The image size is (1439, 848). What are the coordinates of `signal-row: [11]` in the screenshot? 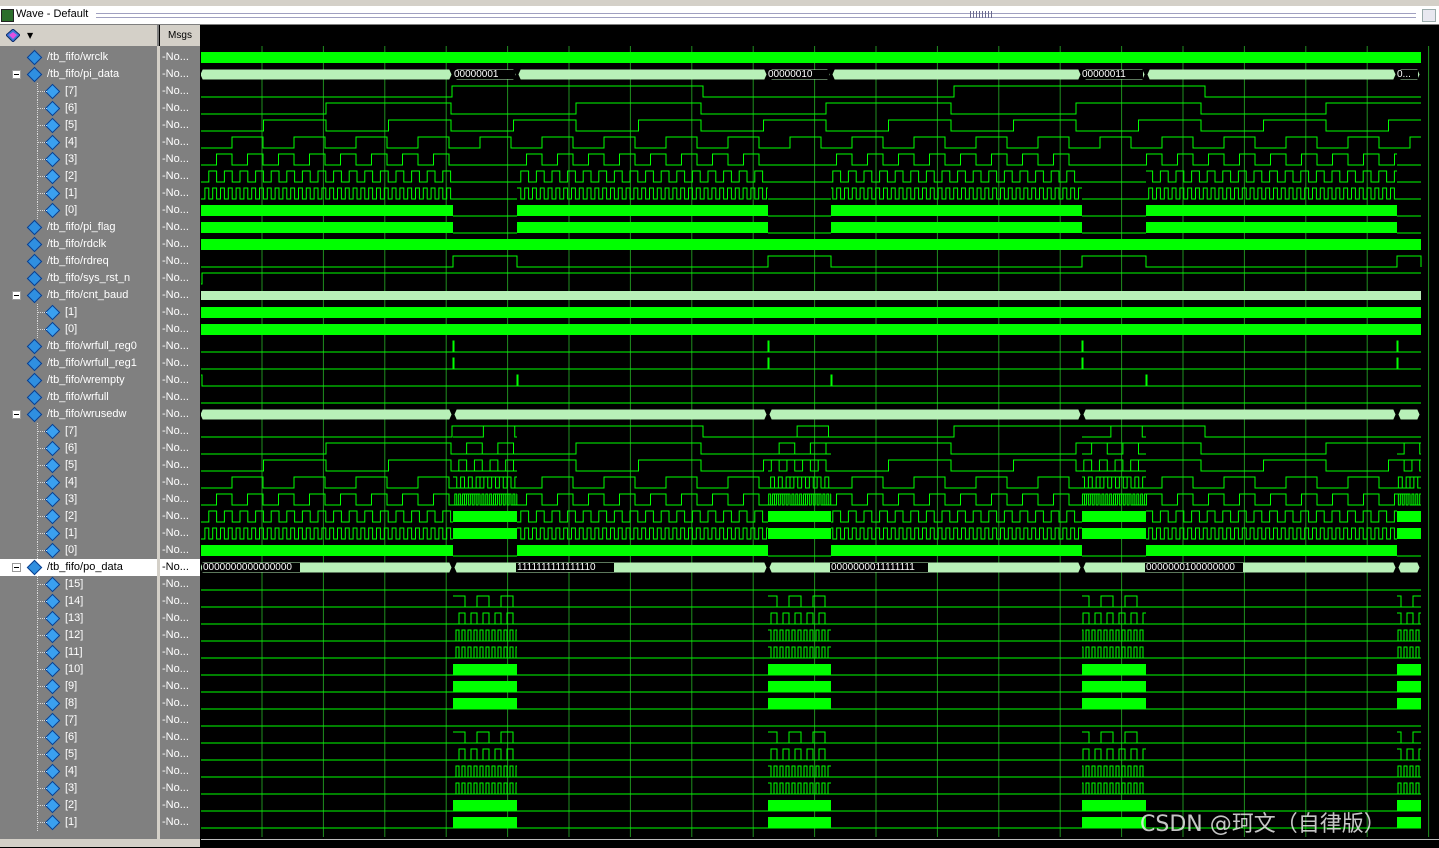 It's located at (78, 652).